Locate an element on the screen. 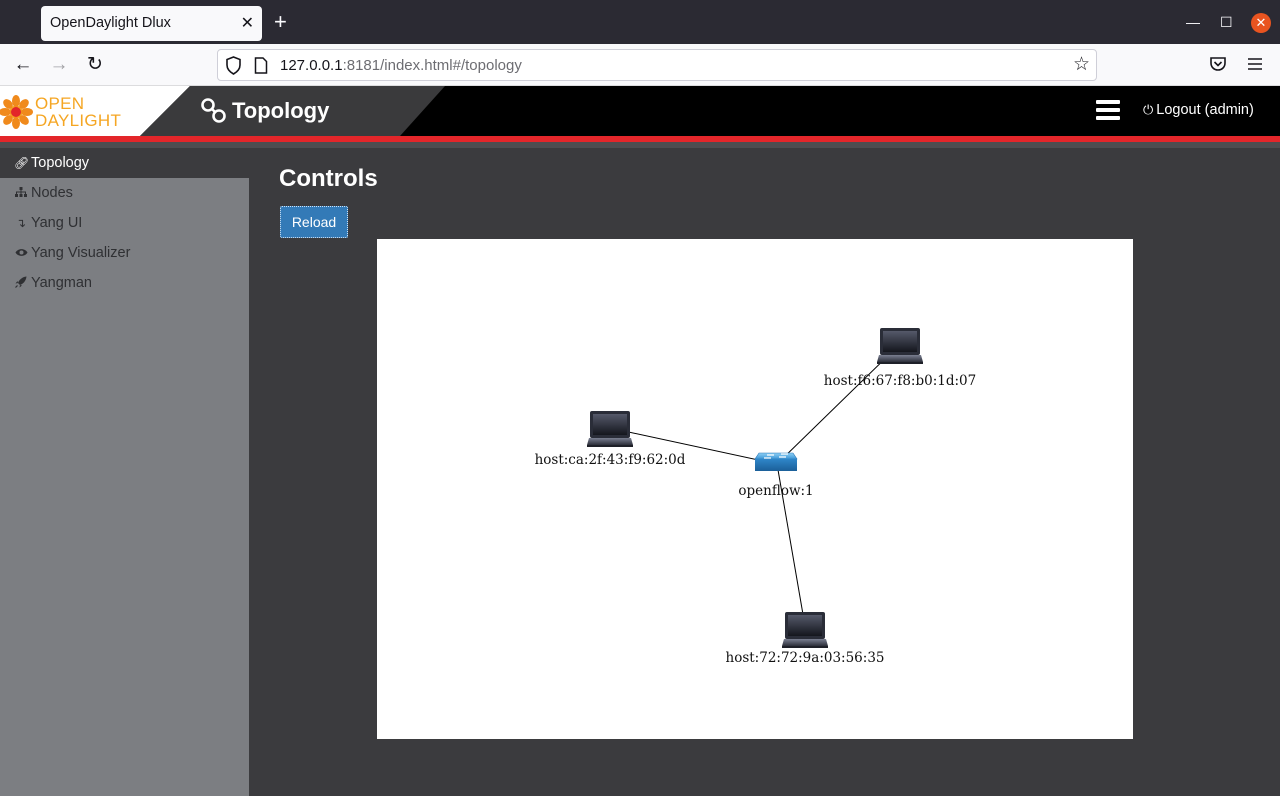 The width and height of the screenshot is (1280, 796). shield-icon is located at coordinates (233, 65).